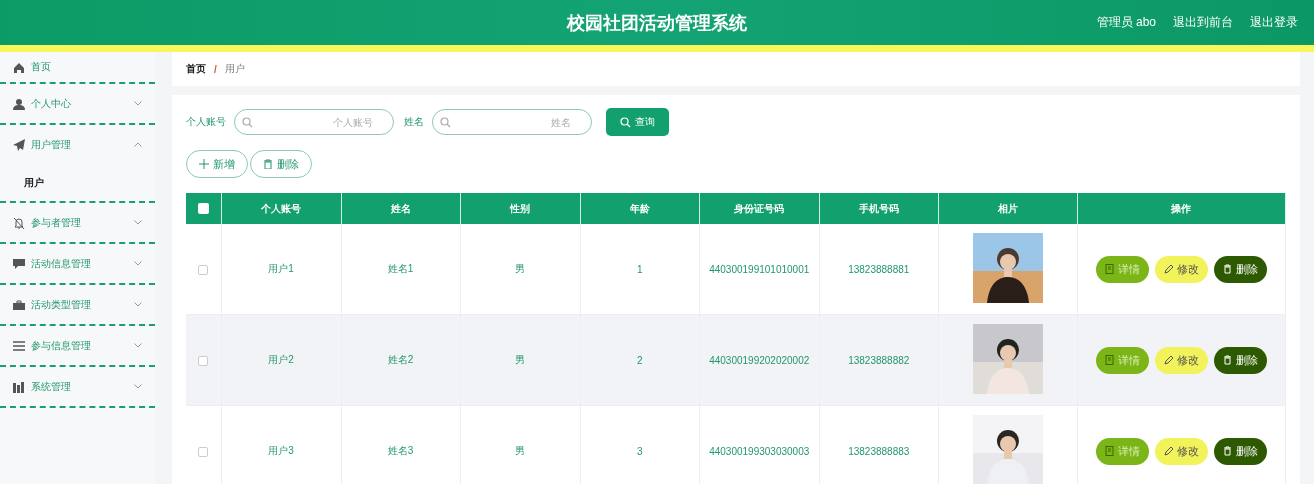 This screenshot has height=484, width=1314. I want to click on menu-item: 活动类型管理, so click(77, 304).